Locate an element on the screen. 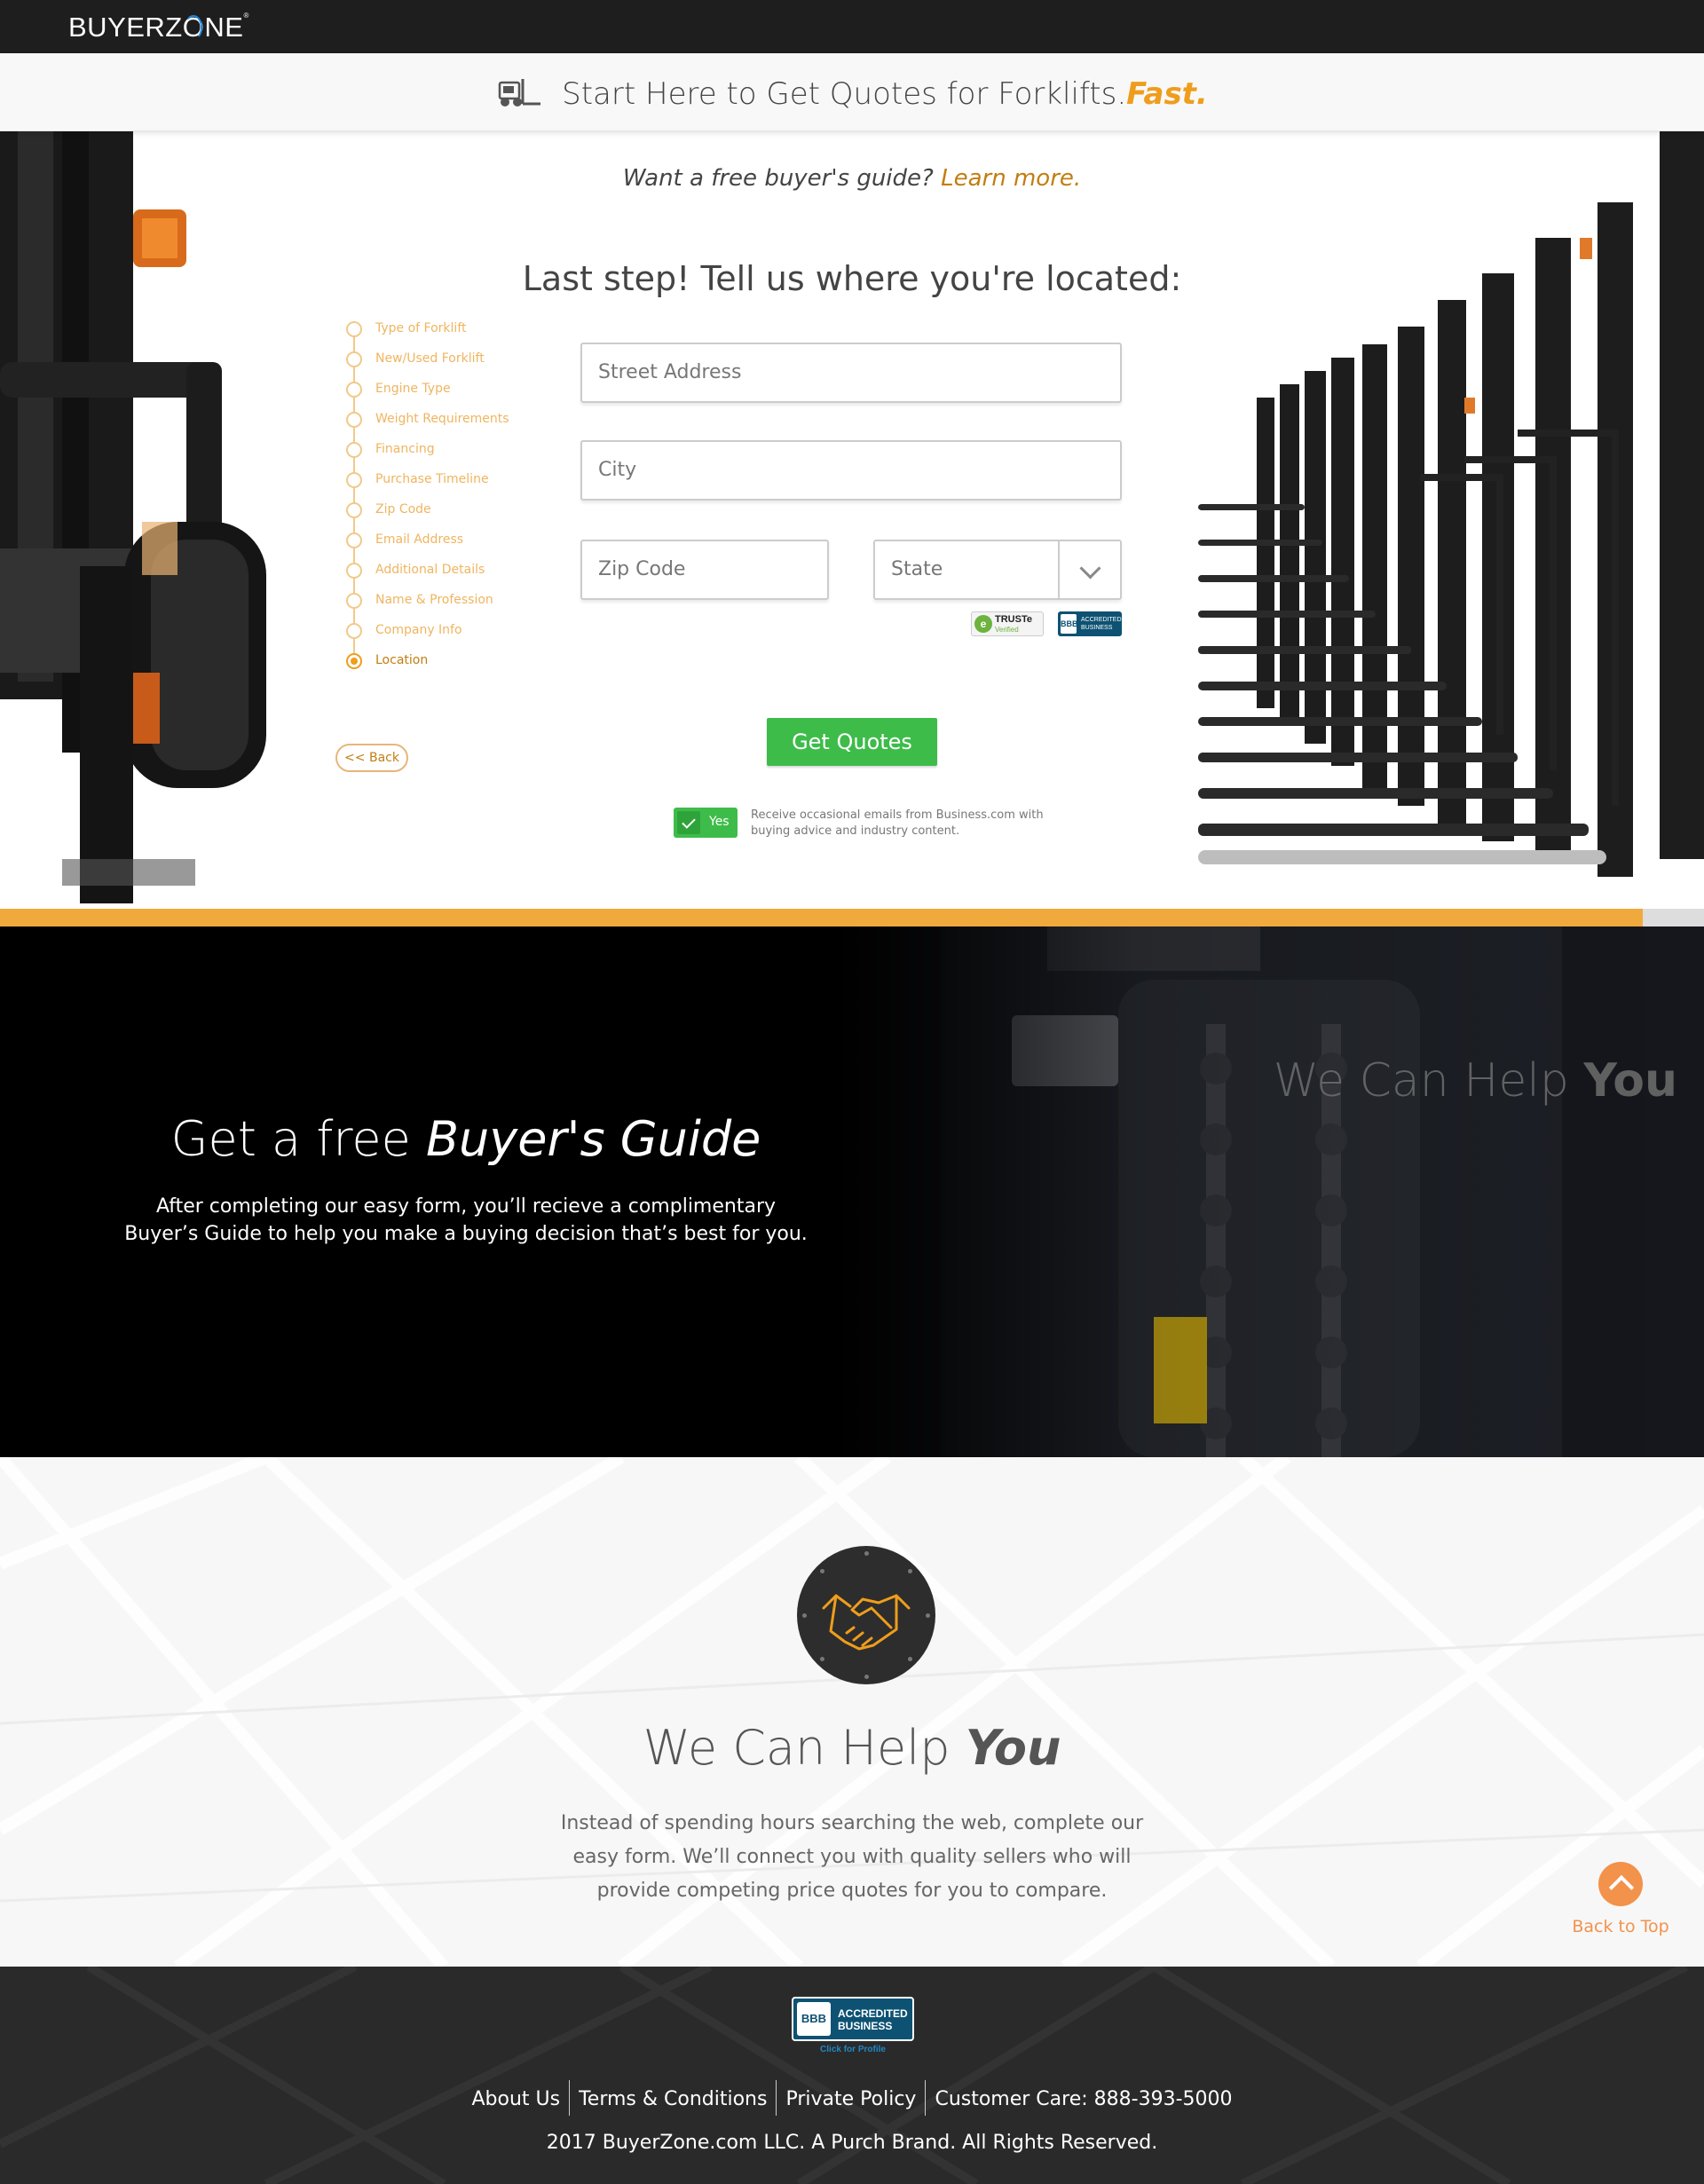 Image resolution: width=1704 pixels, height=2184 pixels. back-to-top: Back to Top is located at coordinates (1620, 1899).